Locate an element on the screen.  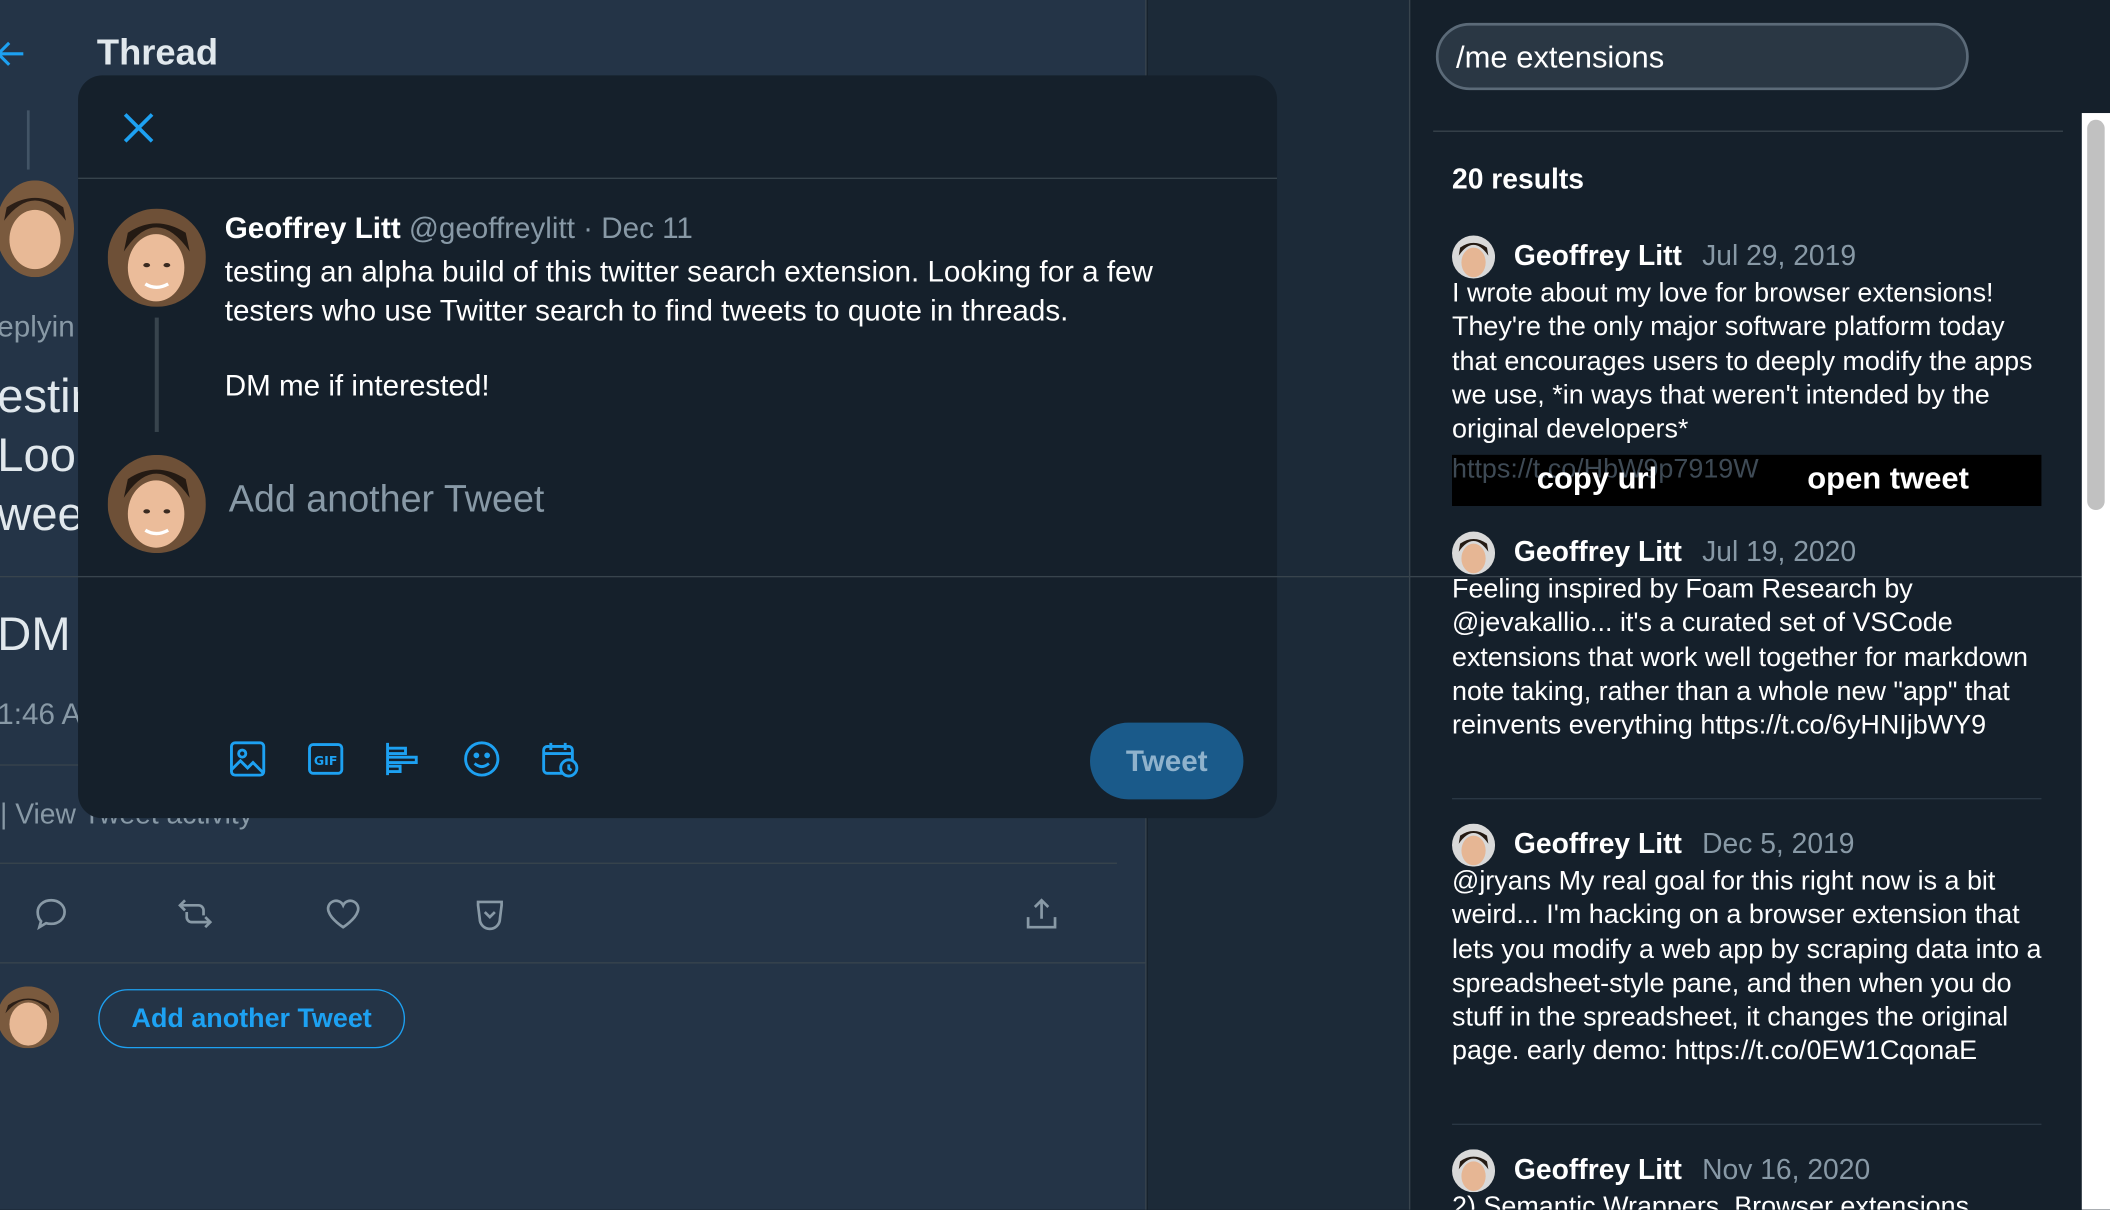
modal-header is located at coordinates (678, 127).